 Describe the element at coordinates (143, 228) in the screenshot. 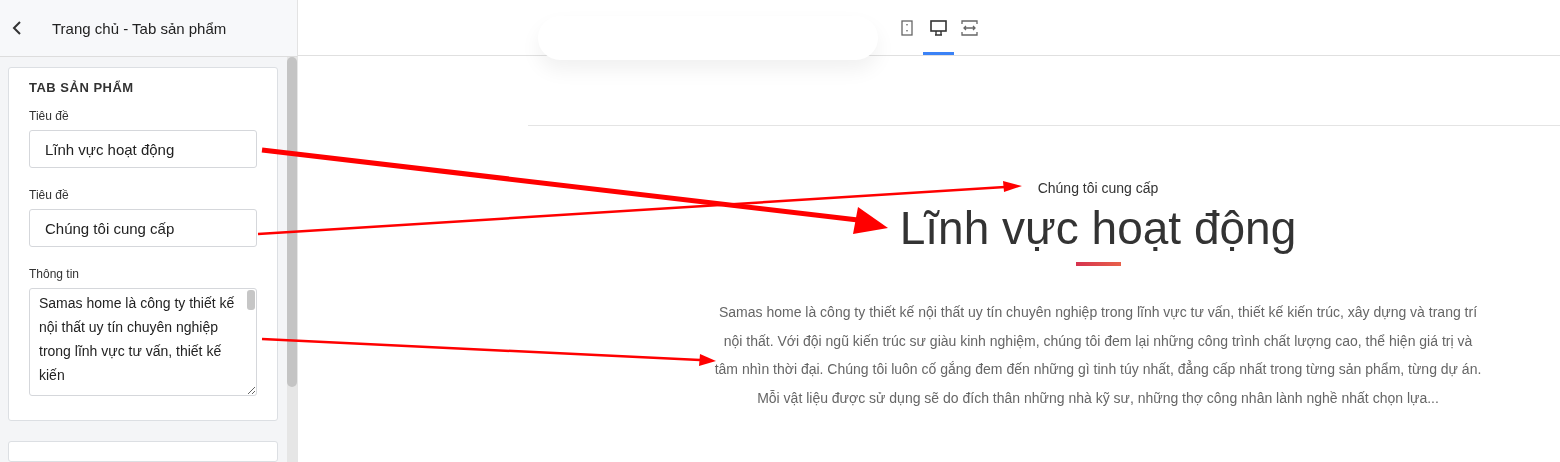

I see `text-field: Chúng tôi cung cấp` at that location.